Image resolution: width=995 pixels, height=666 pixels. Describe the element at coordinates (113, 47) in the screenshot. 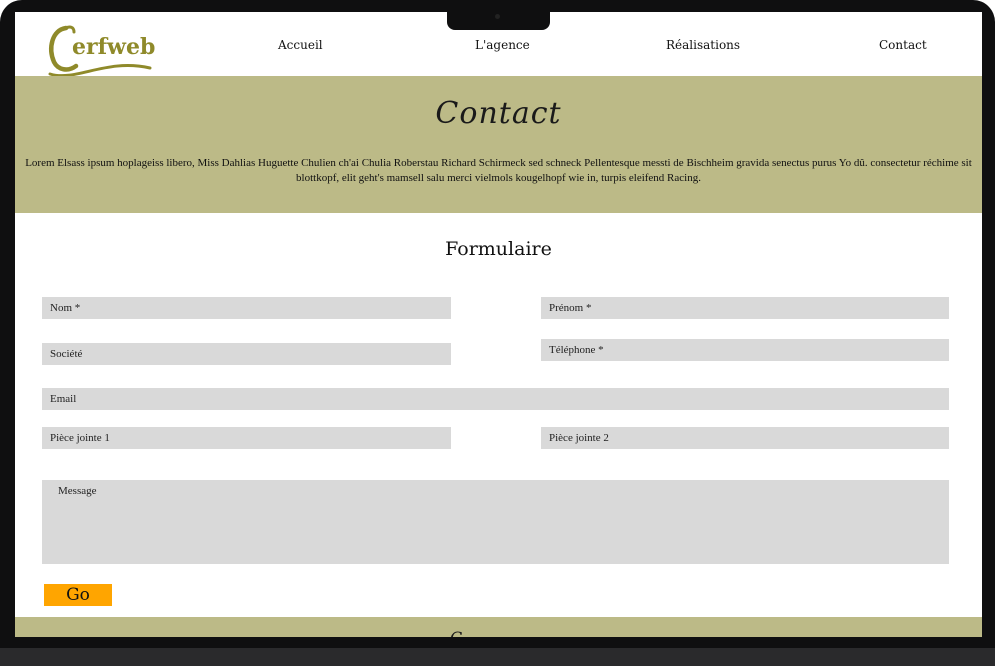

I see `svg-text: erfweb` at that location.